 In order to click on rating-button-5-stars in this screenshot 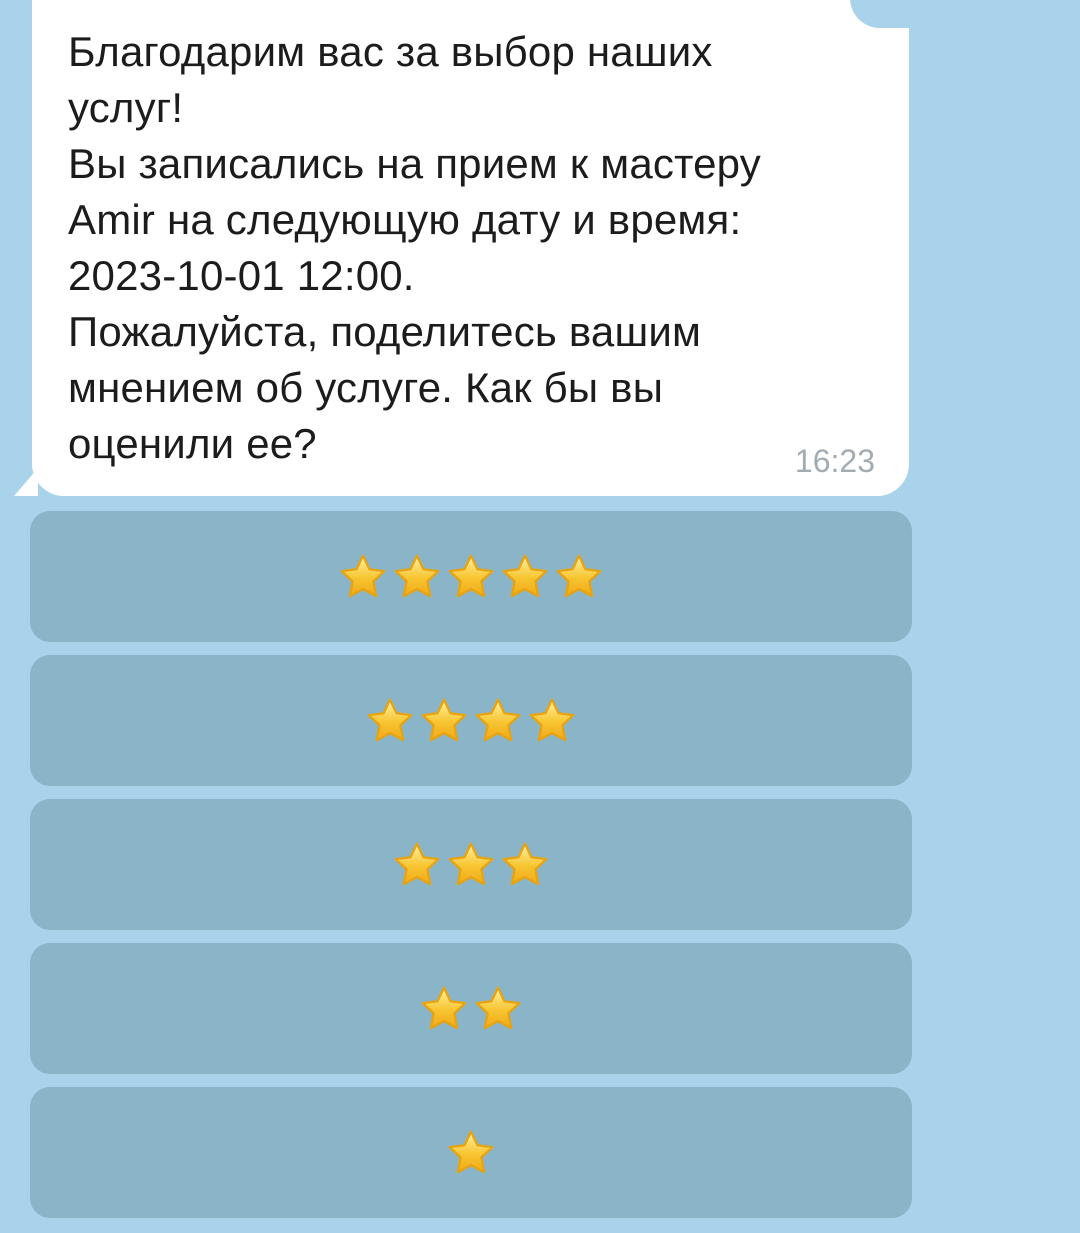, I will do `click(471, 576)`.